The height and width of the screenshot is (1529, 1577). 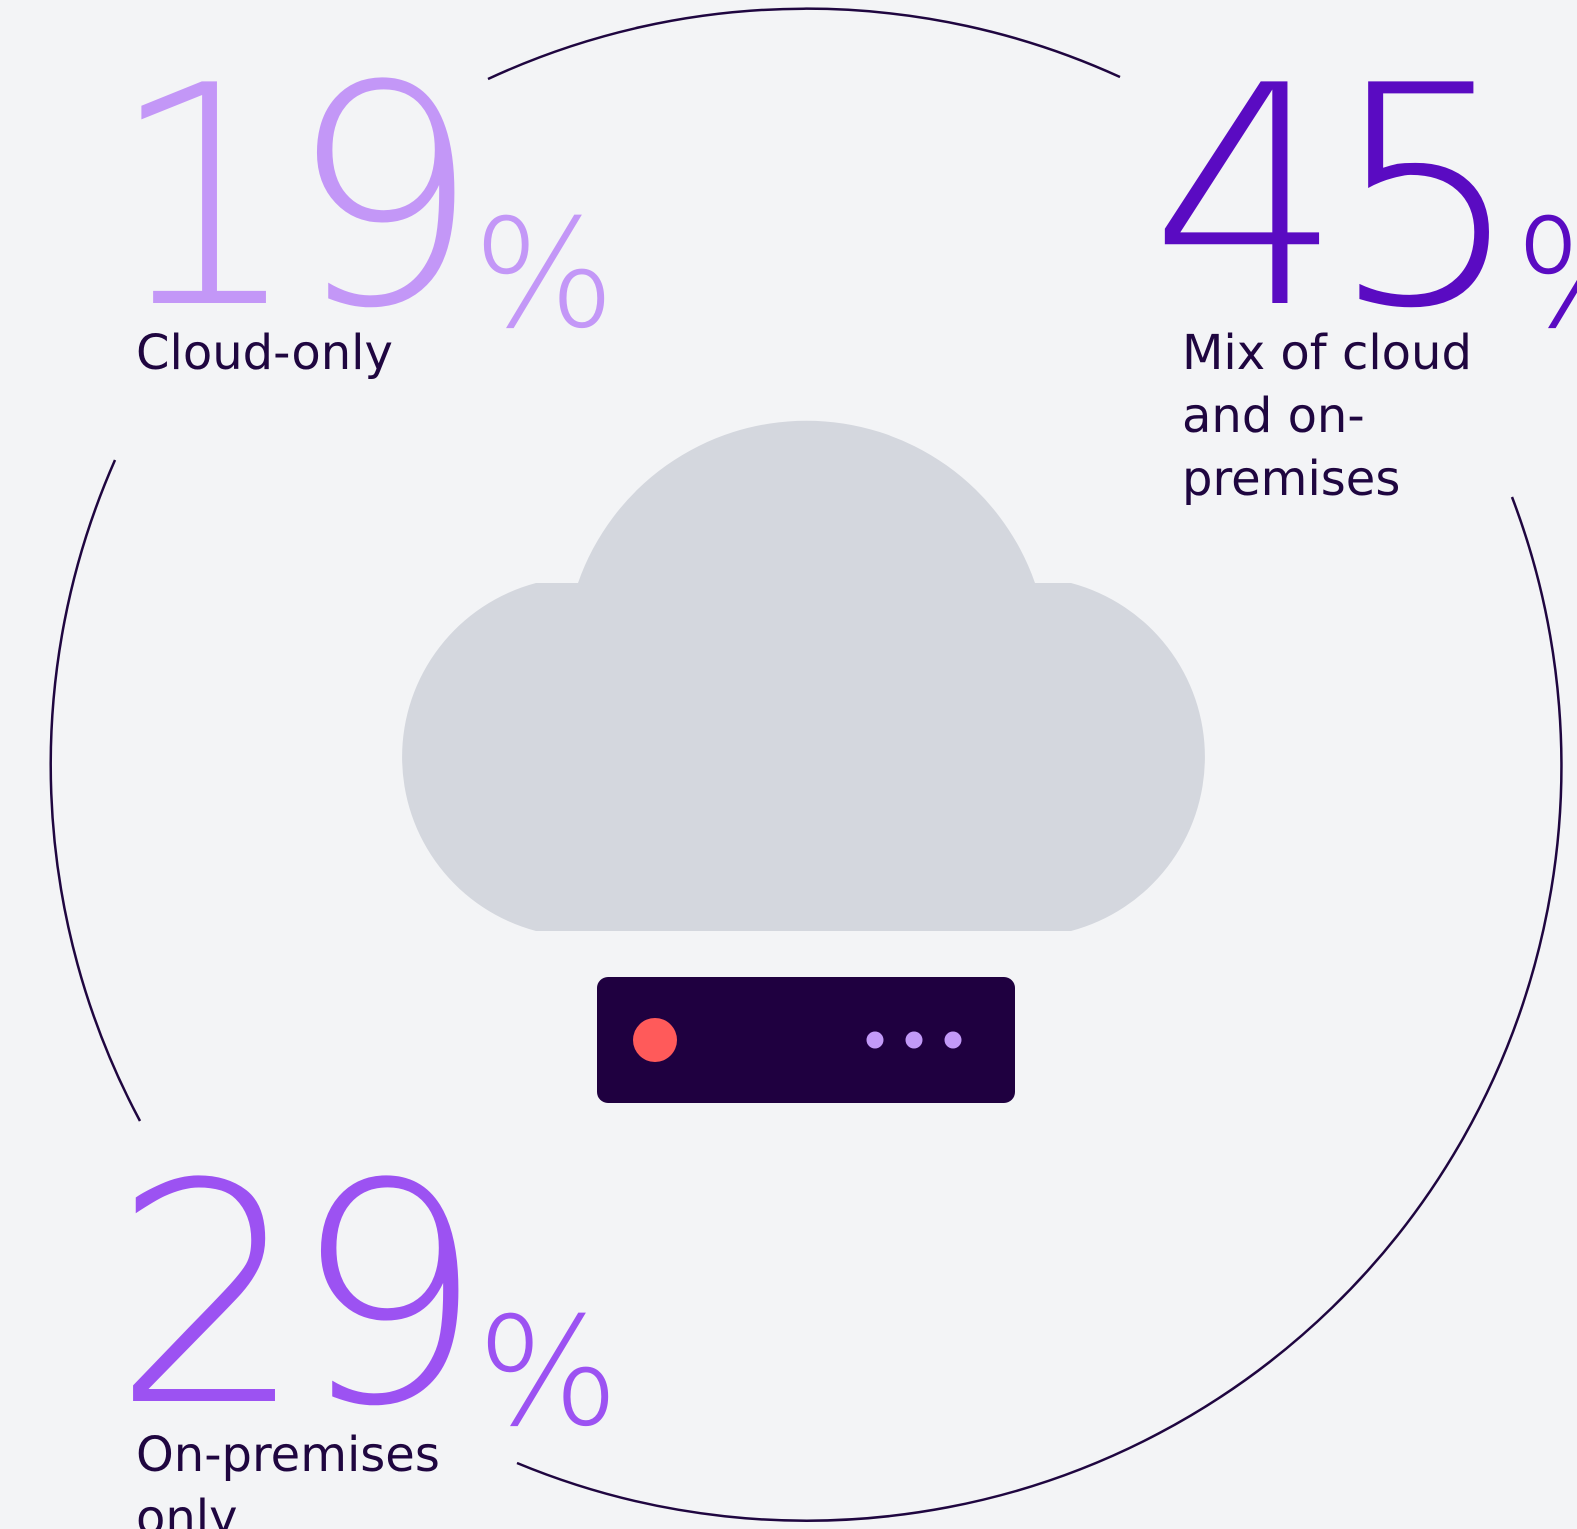 I want to click on server-icon, so click(x=806, y=1040).